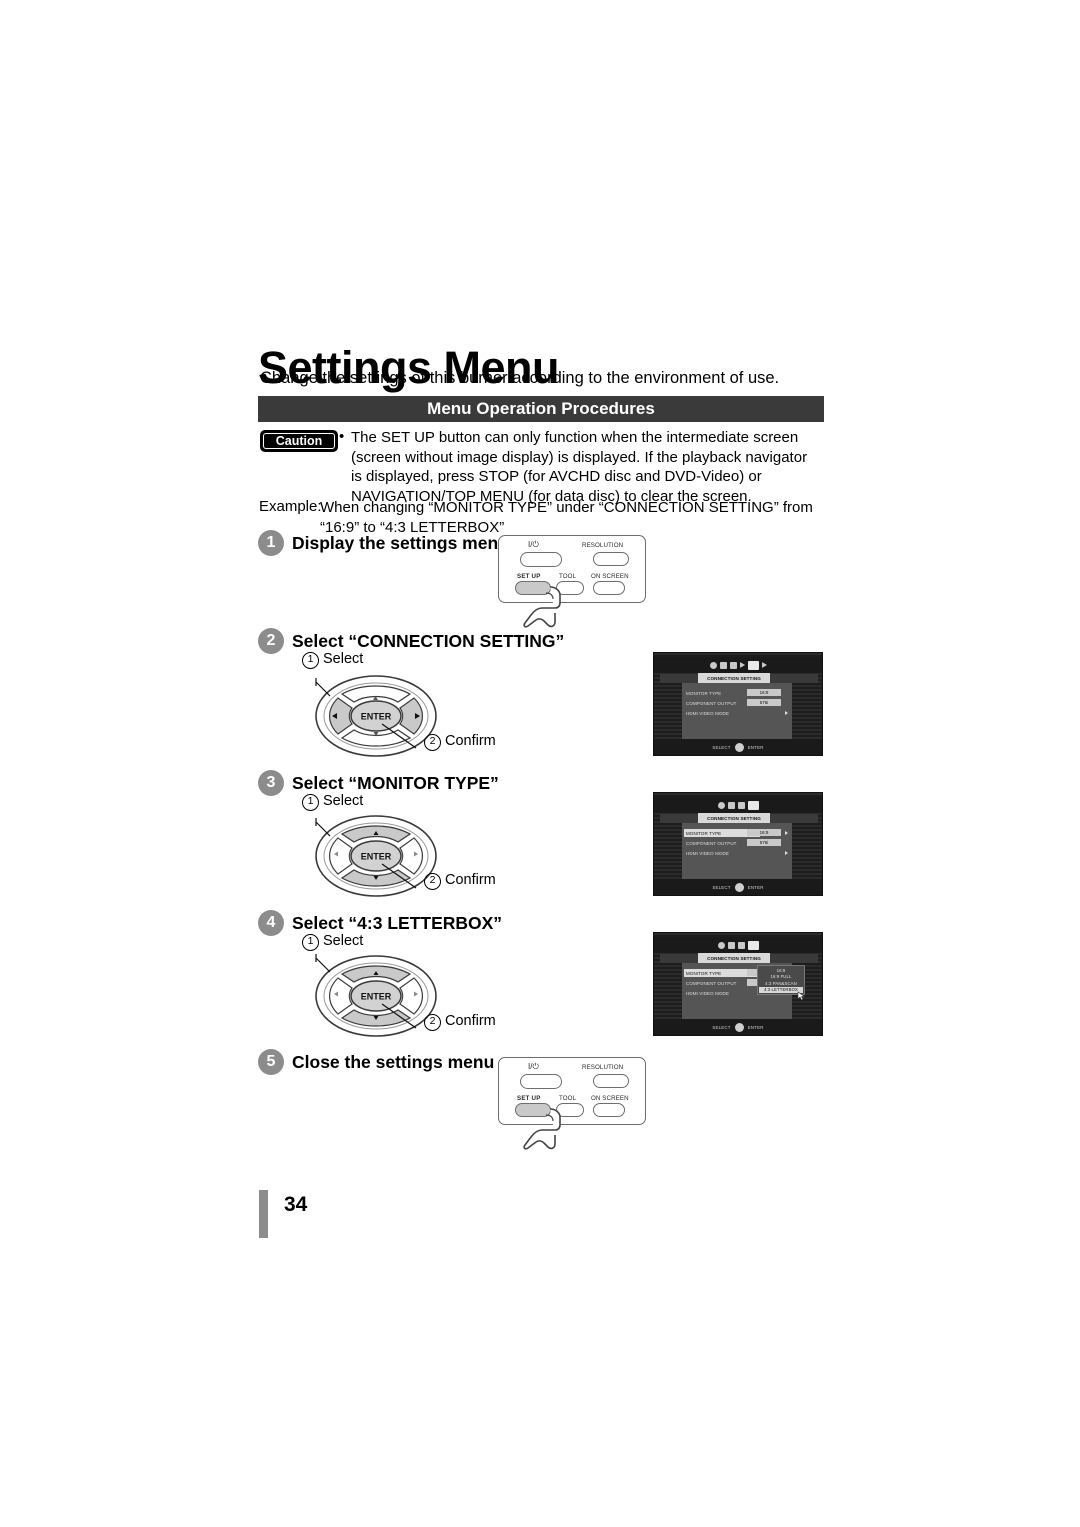 The width and height of the screenshot is (1080, 1527). What do you see at coordinates (541, 408) in the screenshot?
I see `section-header-label: Menu Operation Procedures` at bounding box center [541, 408].